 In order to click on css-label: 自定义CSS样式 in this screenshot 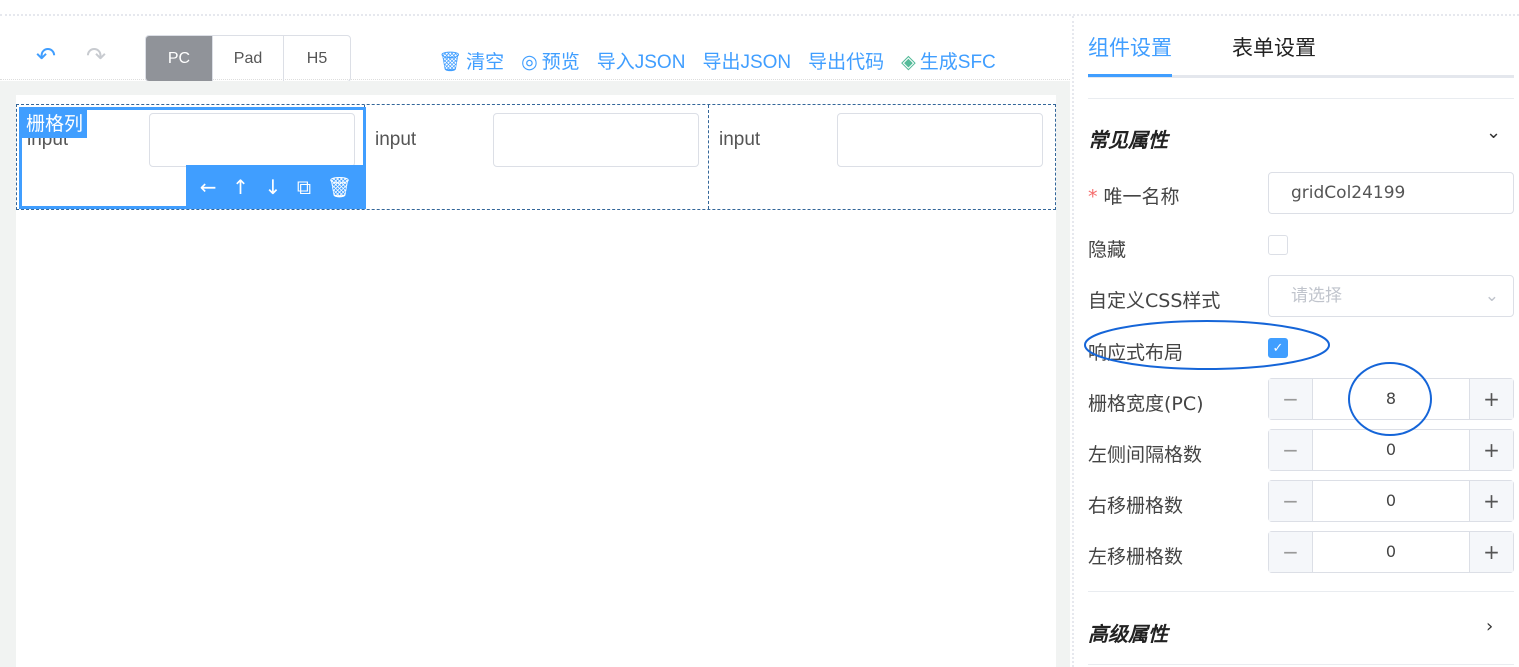, I will do `click(1154, 301)`.